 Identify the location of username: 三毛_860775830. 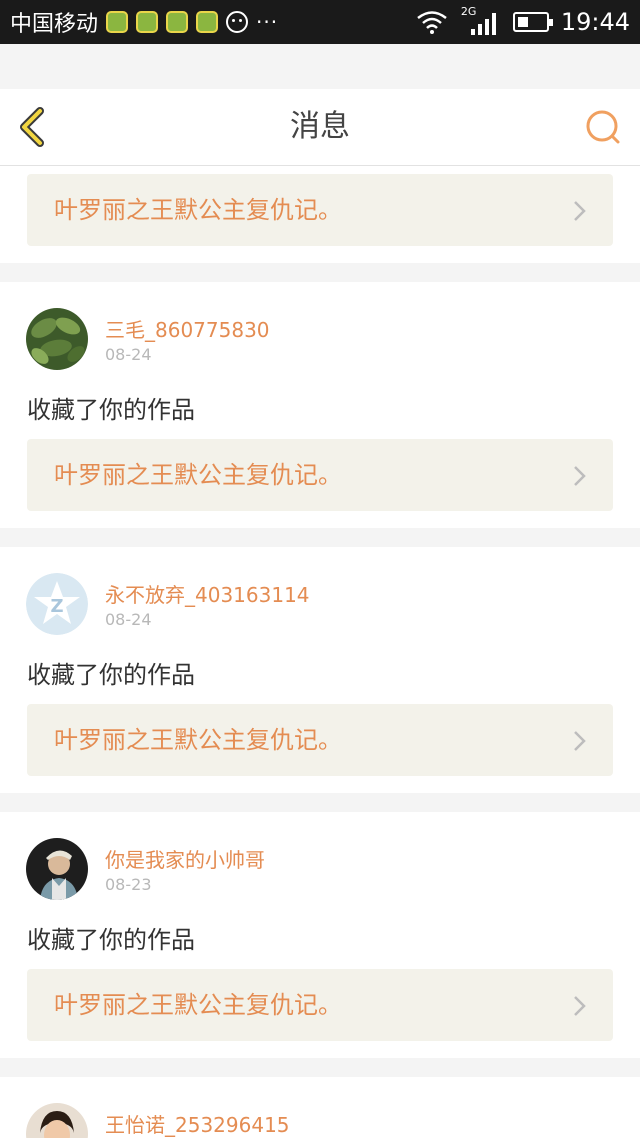
(187, 328).